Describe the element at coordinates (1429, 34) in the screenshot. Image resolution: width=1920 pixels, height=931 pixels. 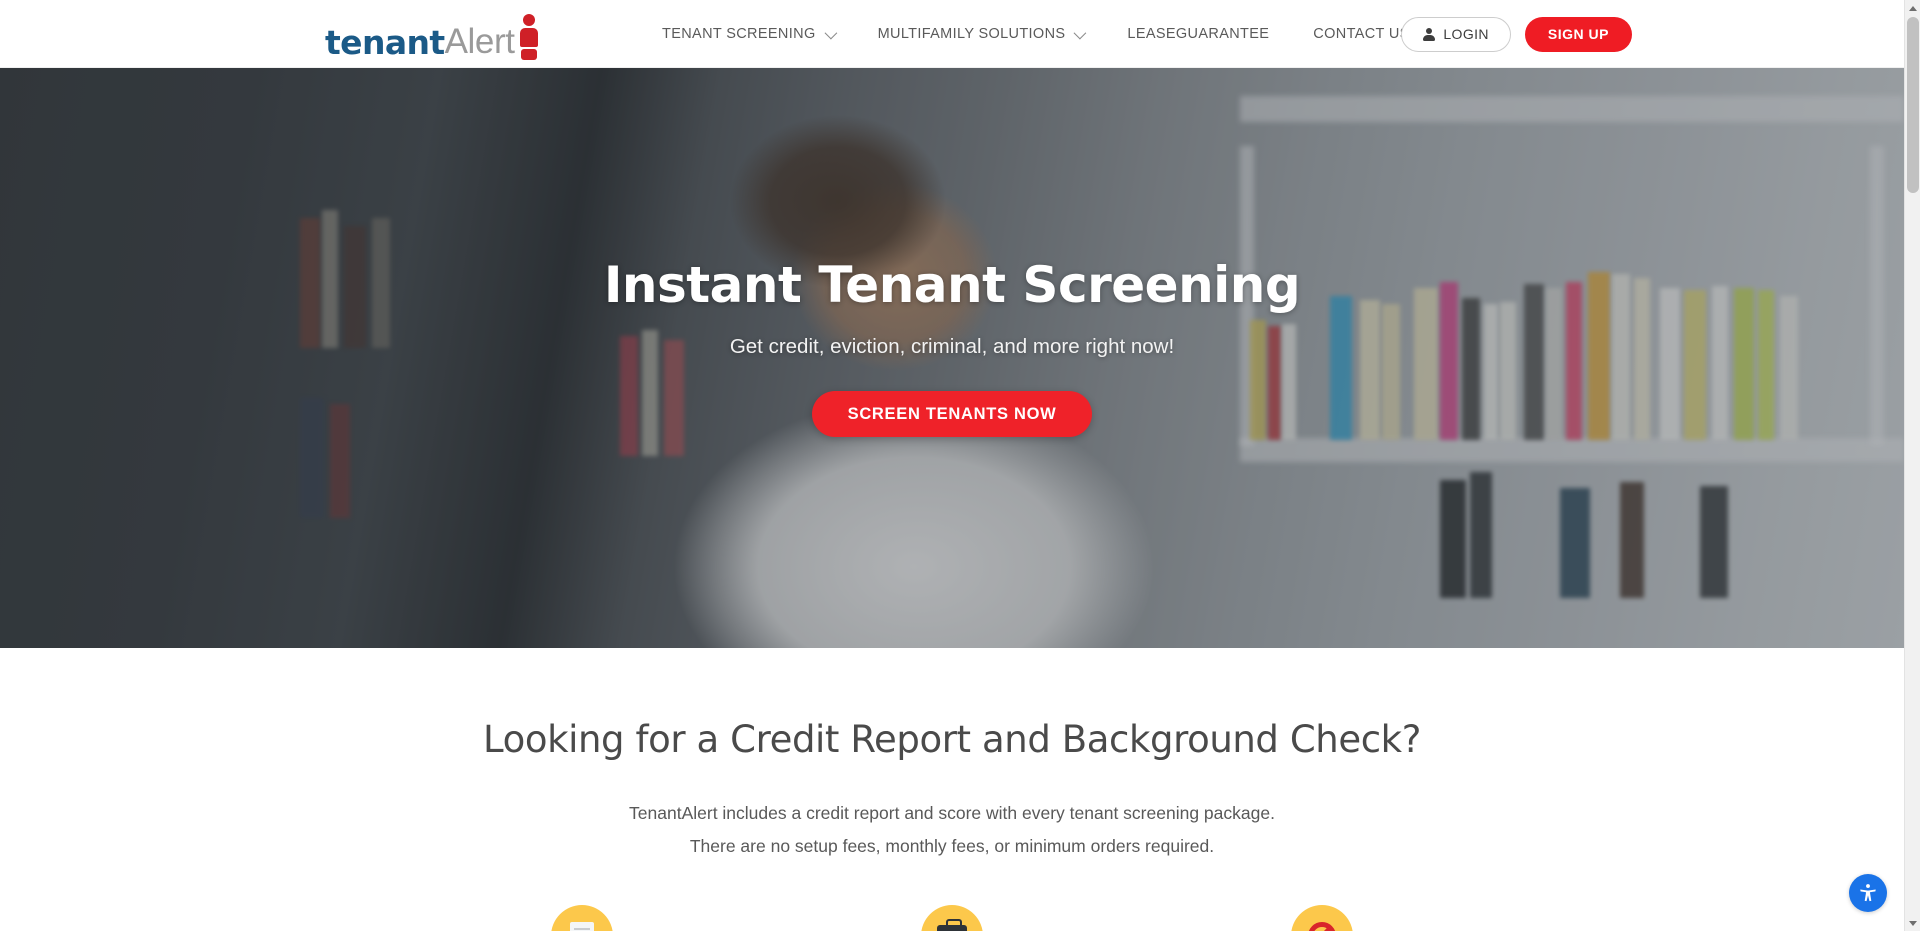
I see `user-icon` at that location.